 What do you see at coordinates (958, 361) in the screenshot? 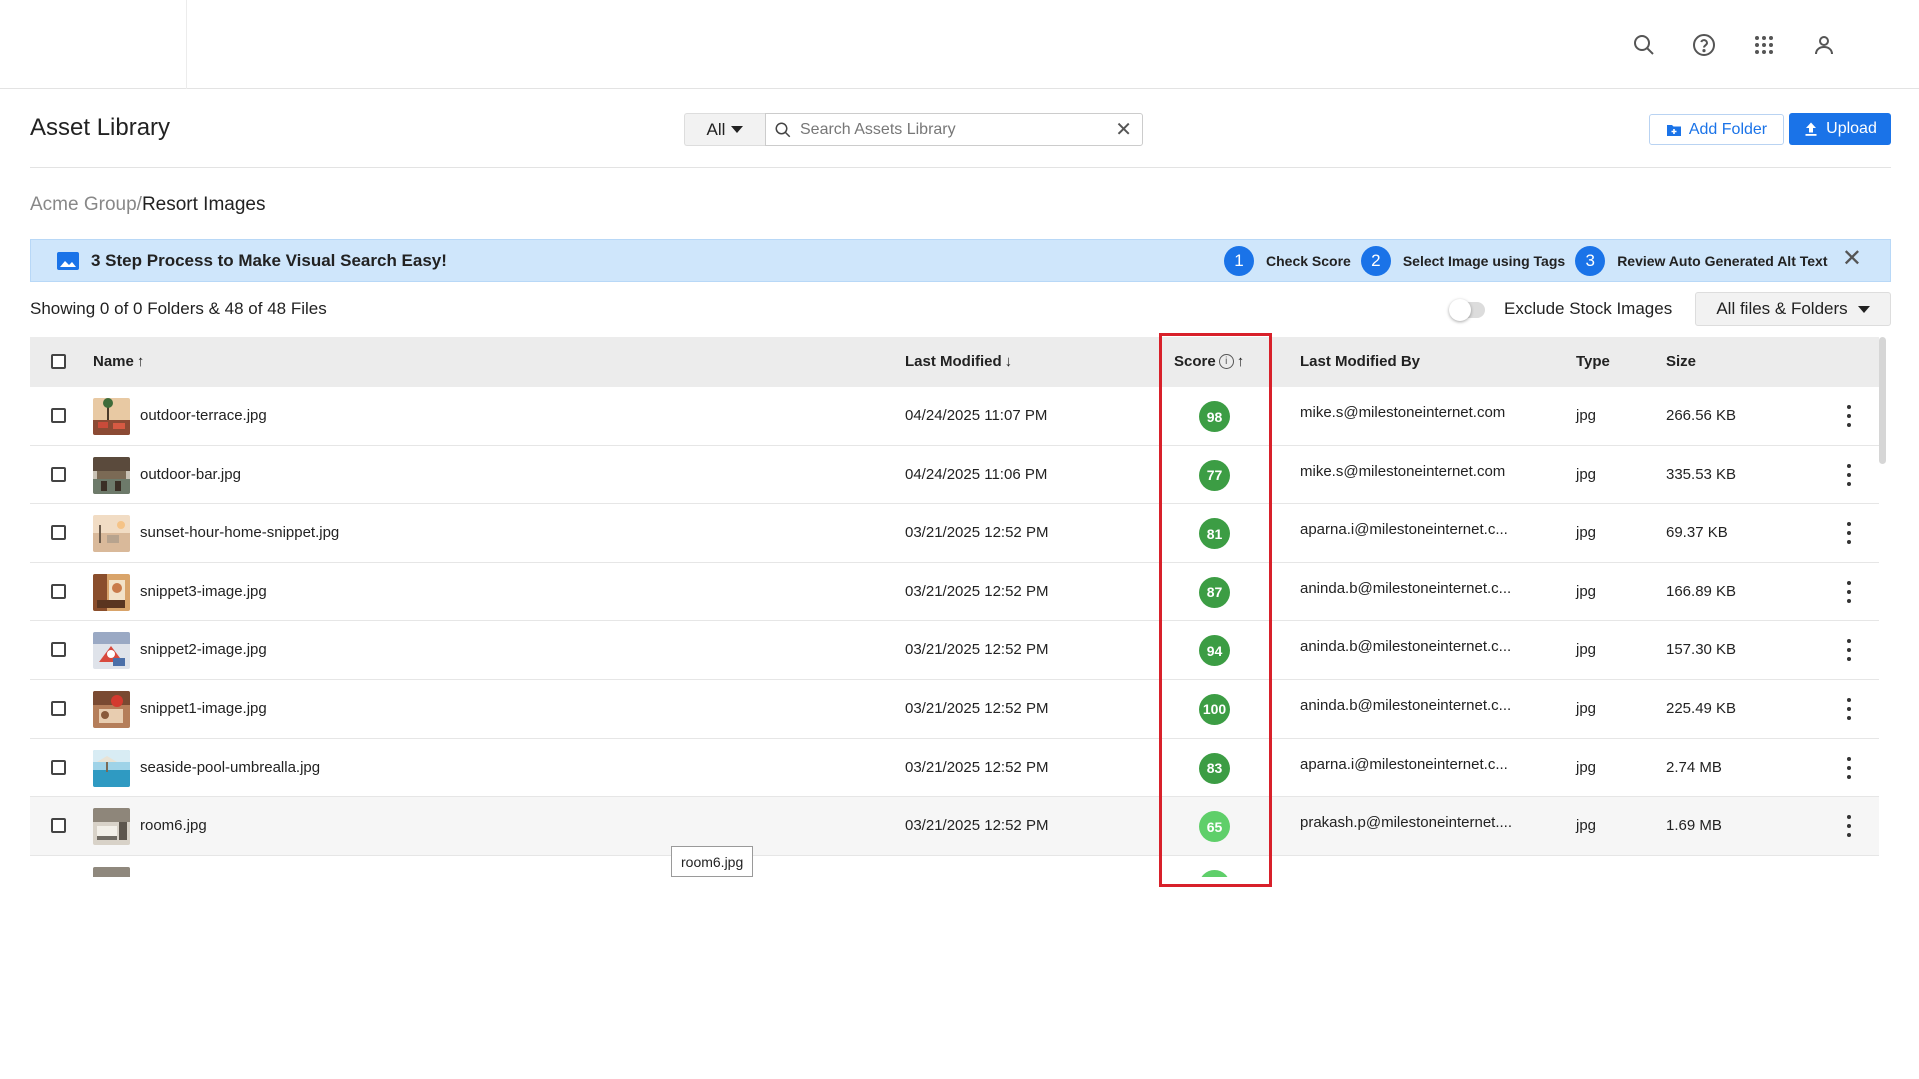
I see `column-header-last-modified: Last Modified ↓` at bounding box center [958, 361].